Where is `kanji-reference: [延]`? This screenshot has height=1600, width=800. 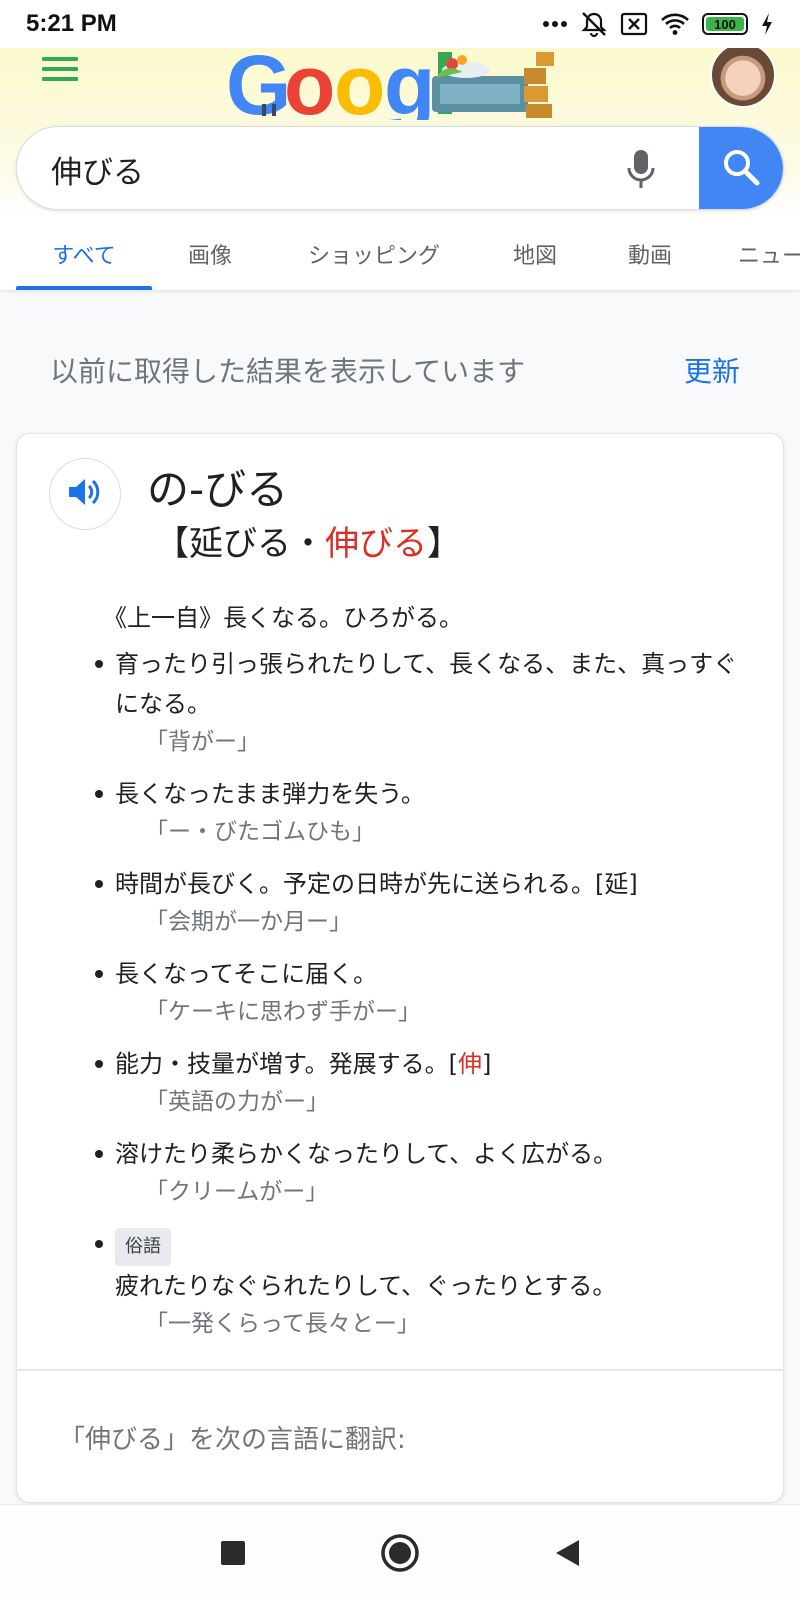
kanji-reference: [延] is located at coordinates (616, 884).